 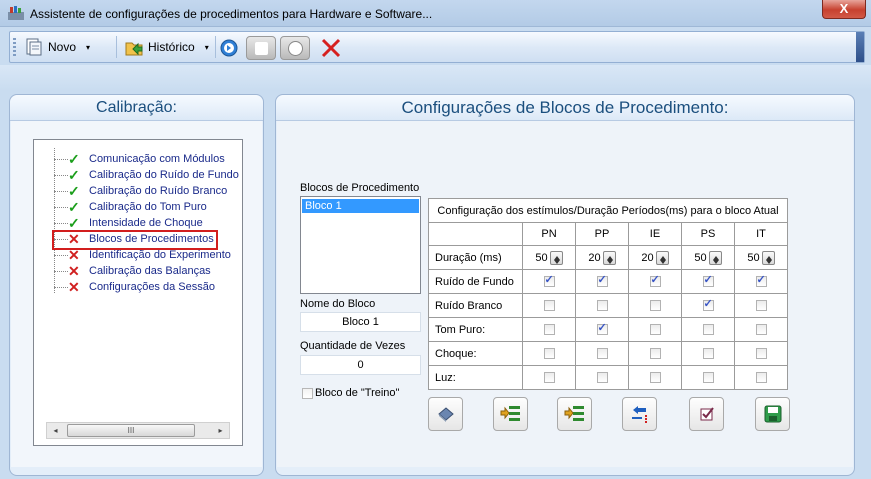 I want to click on toolbar-overflow-button, so click(x=860, y=47).